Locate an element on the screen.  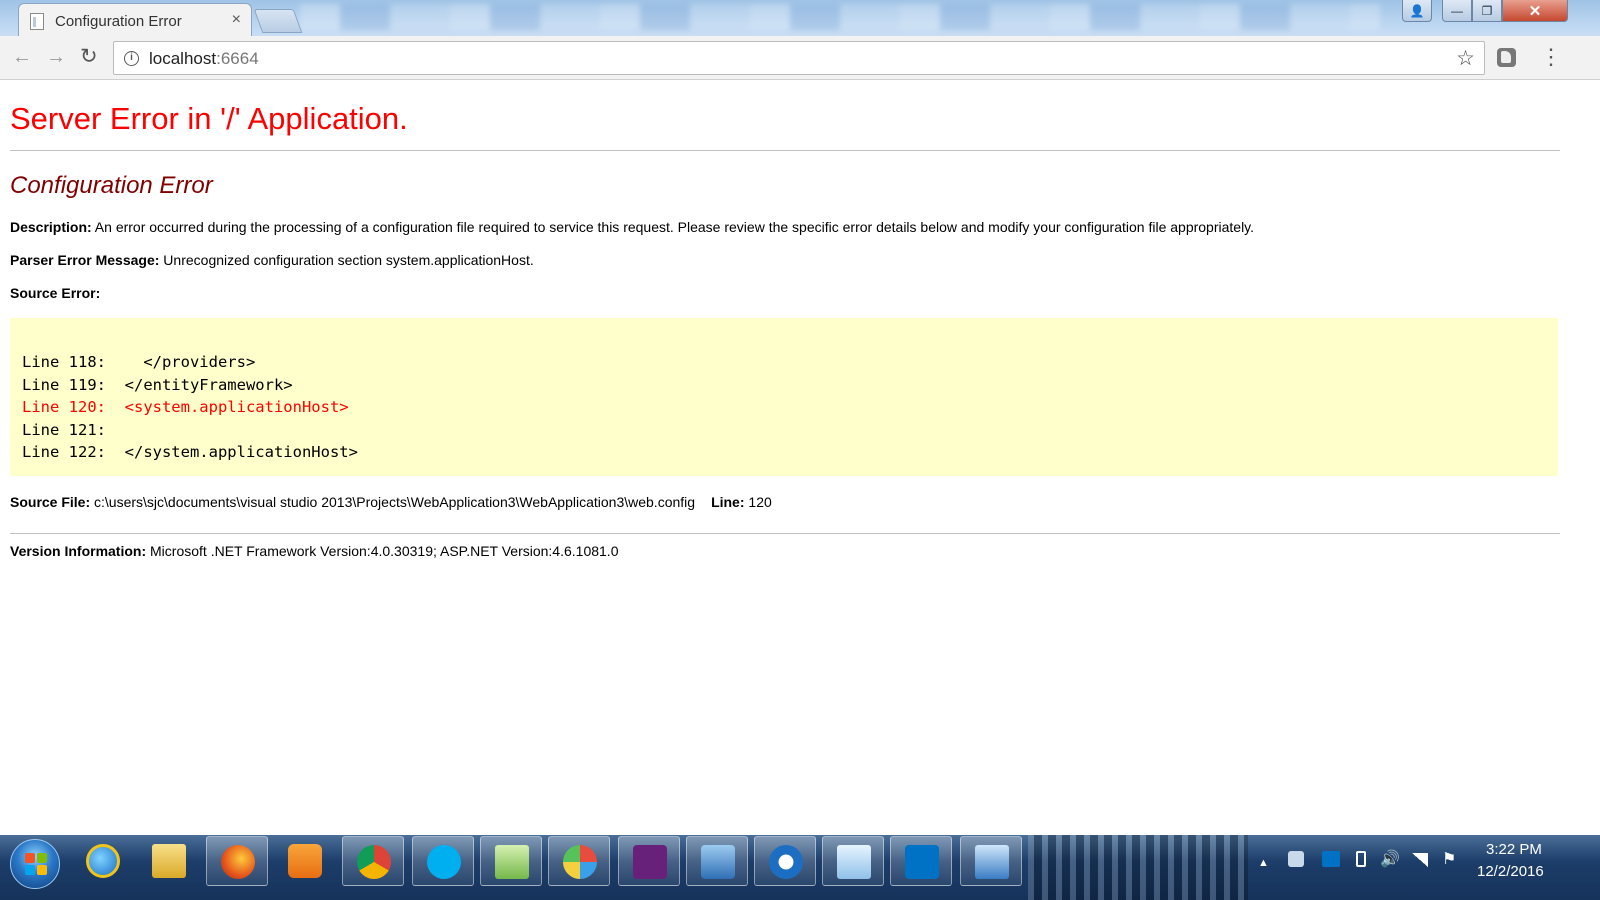
error-subtitle: Configuration Error is located at coordinates (111, 185).